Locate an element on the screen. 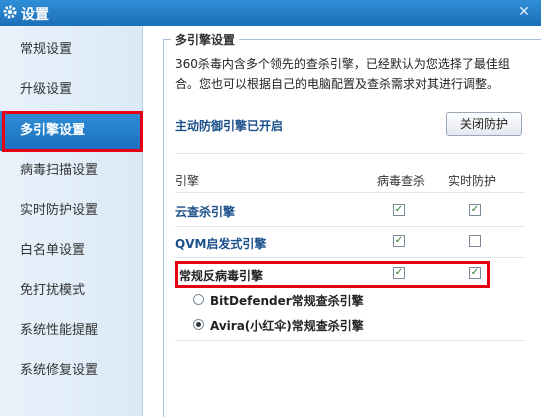  sidebar-item-general: 常规设置 is located at coordinates (71, 50).